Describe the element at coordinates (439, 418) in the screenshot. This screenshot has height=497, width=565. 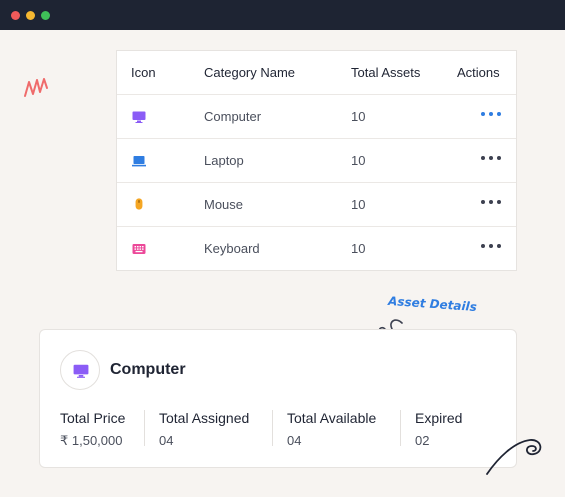
I see `stat-label: Expired` at that location.